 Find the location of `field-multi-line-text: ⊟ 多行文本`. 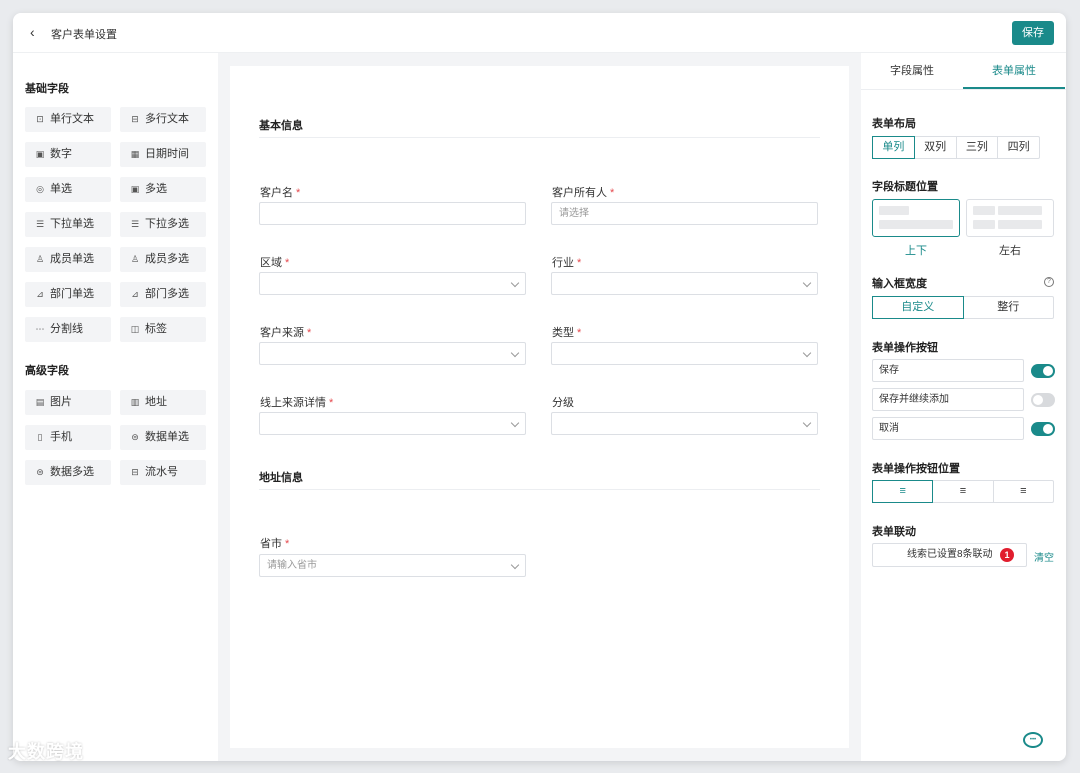

field-multi-line-text: ⊟ 多行文本 is located at coordinates (163, 119).